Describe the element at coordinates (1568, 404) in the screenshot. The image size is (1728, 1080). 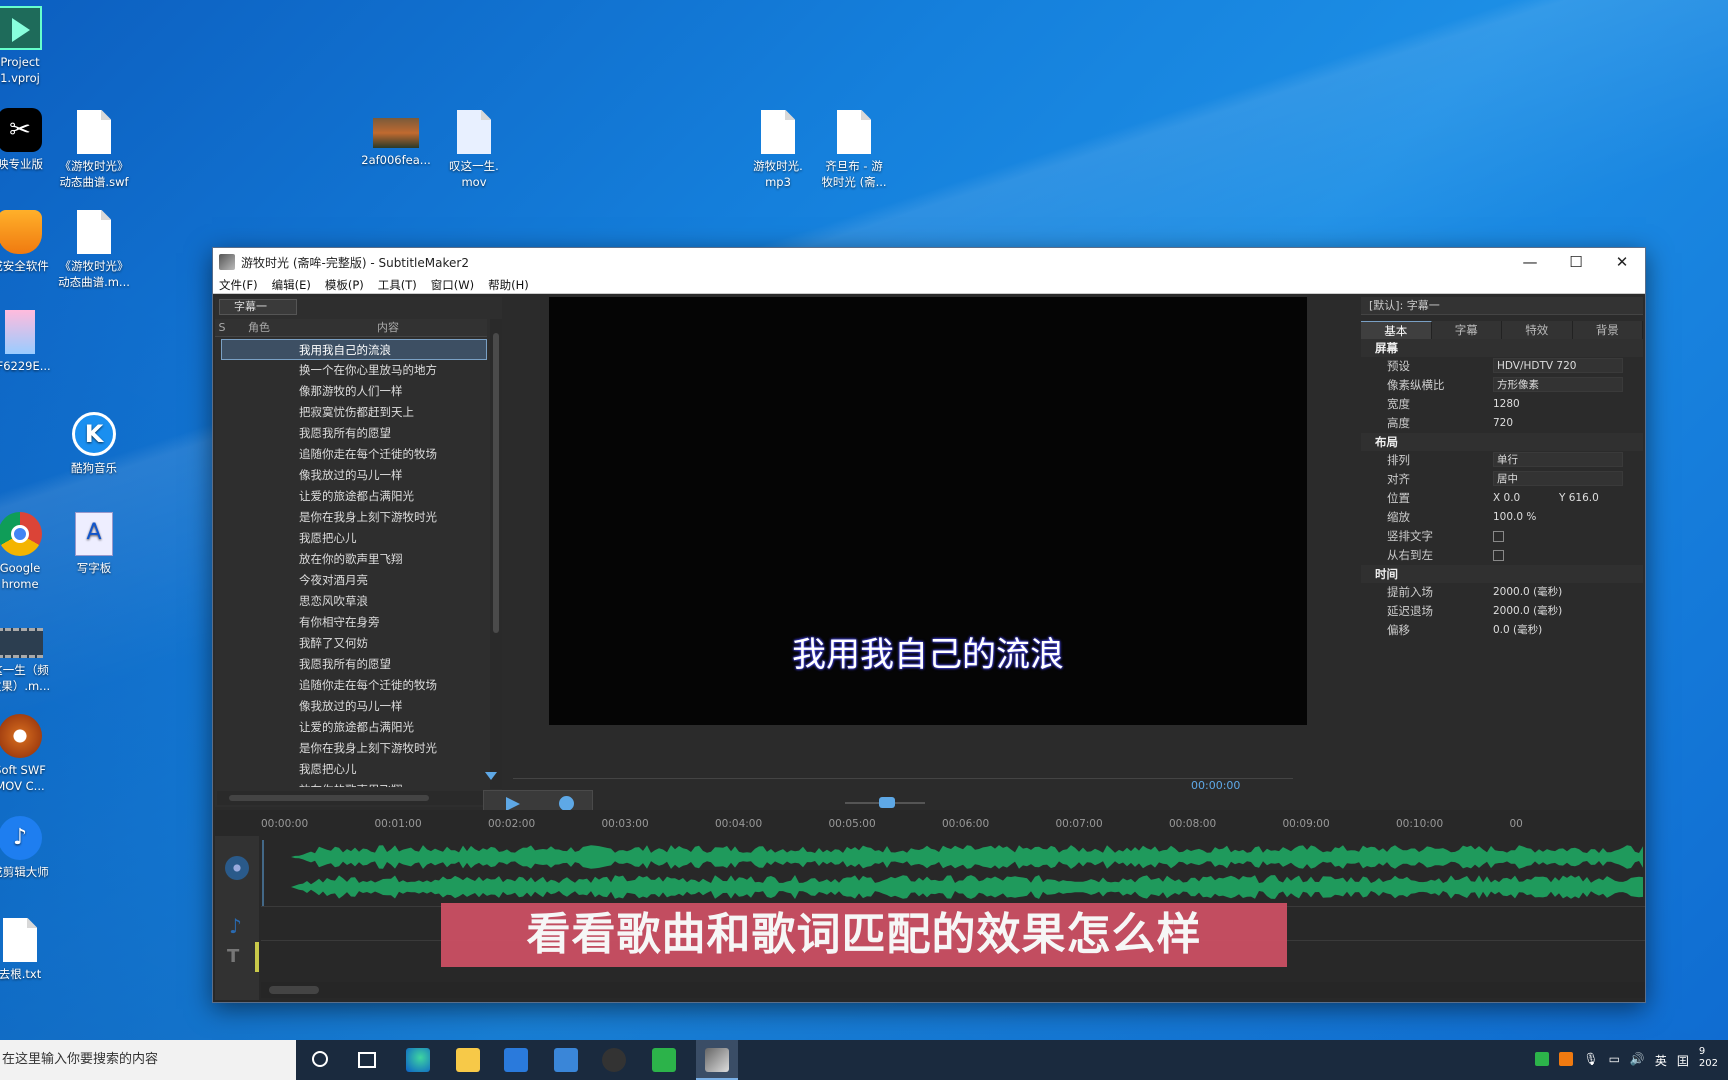
I see `width-field: 1280` at that location.